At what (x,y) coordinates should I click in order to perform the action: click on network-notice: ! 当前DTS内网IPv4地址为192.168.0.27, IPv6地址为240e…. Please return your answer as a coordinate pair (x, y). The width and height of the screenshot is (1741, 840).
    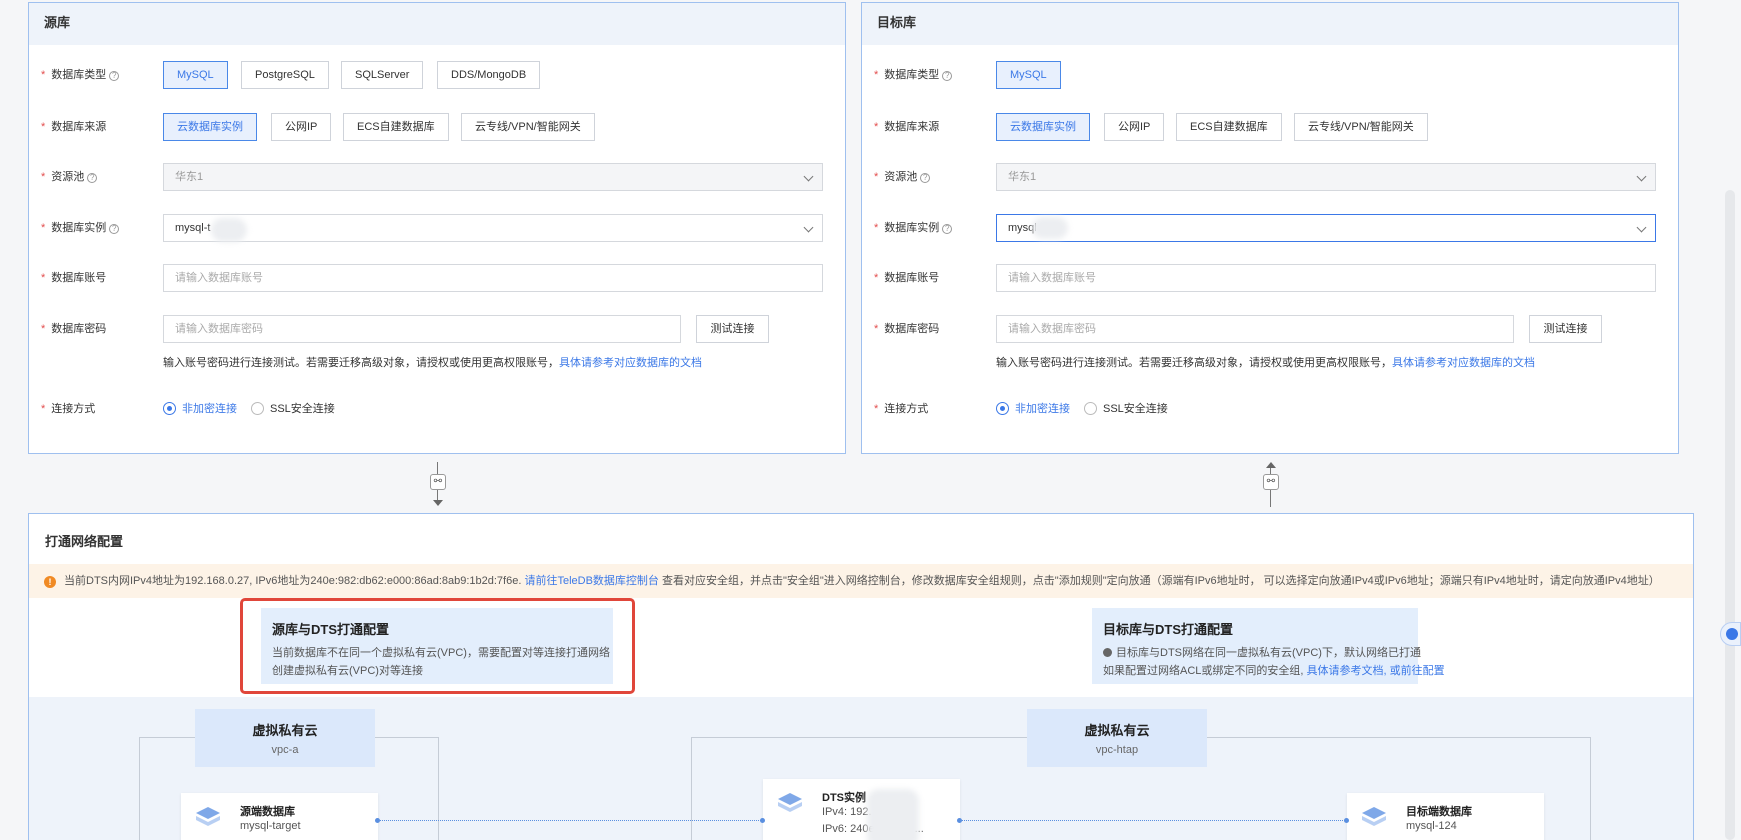
    Looking at the image, I should click on (861, 581).